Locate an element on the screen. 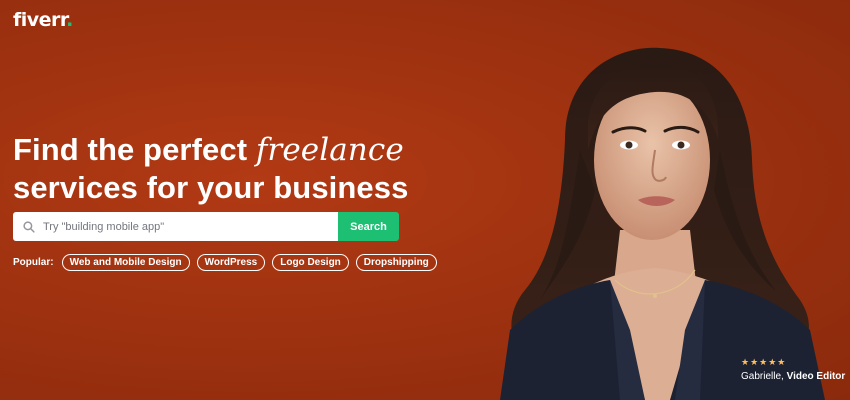 This screenshot has height=400, width=850. headline-part-2: services for your business is located at coordinates (211, 187).